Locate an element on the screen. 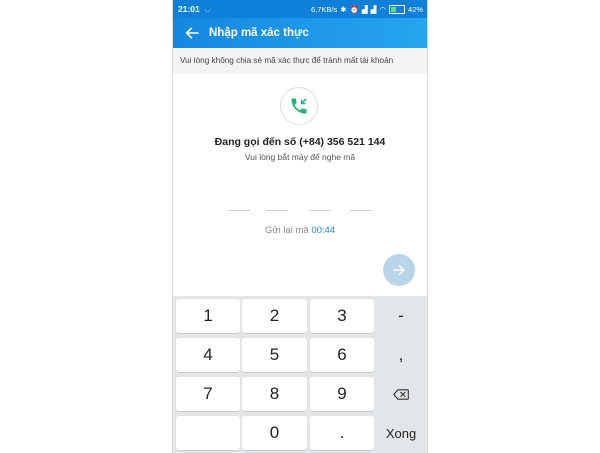 The image size is (600, 453). arrow-right-icon is located at coordinates (399, 270).